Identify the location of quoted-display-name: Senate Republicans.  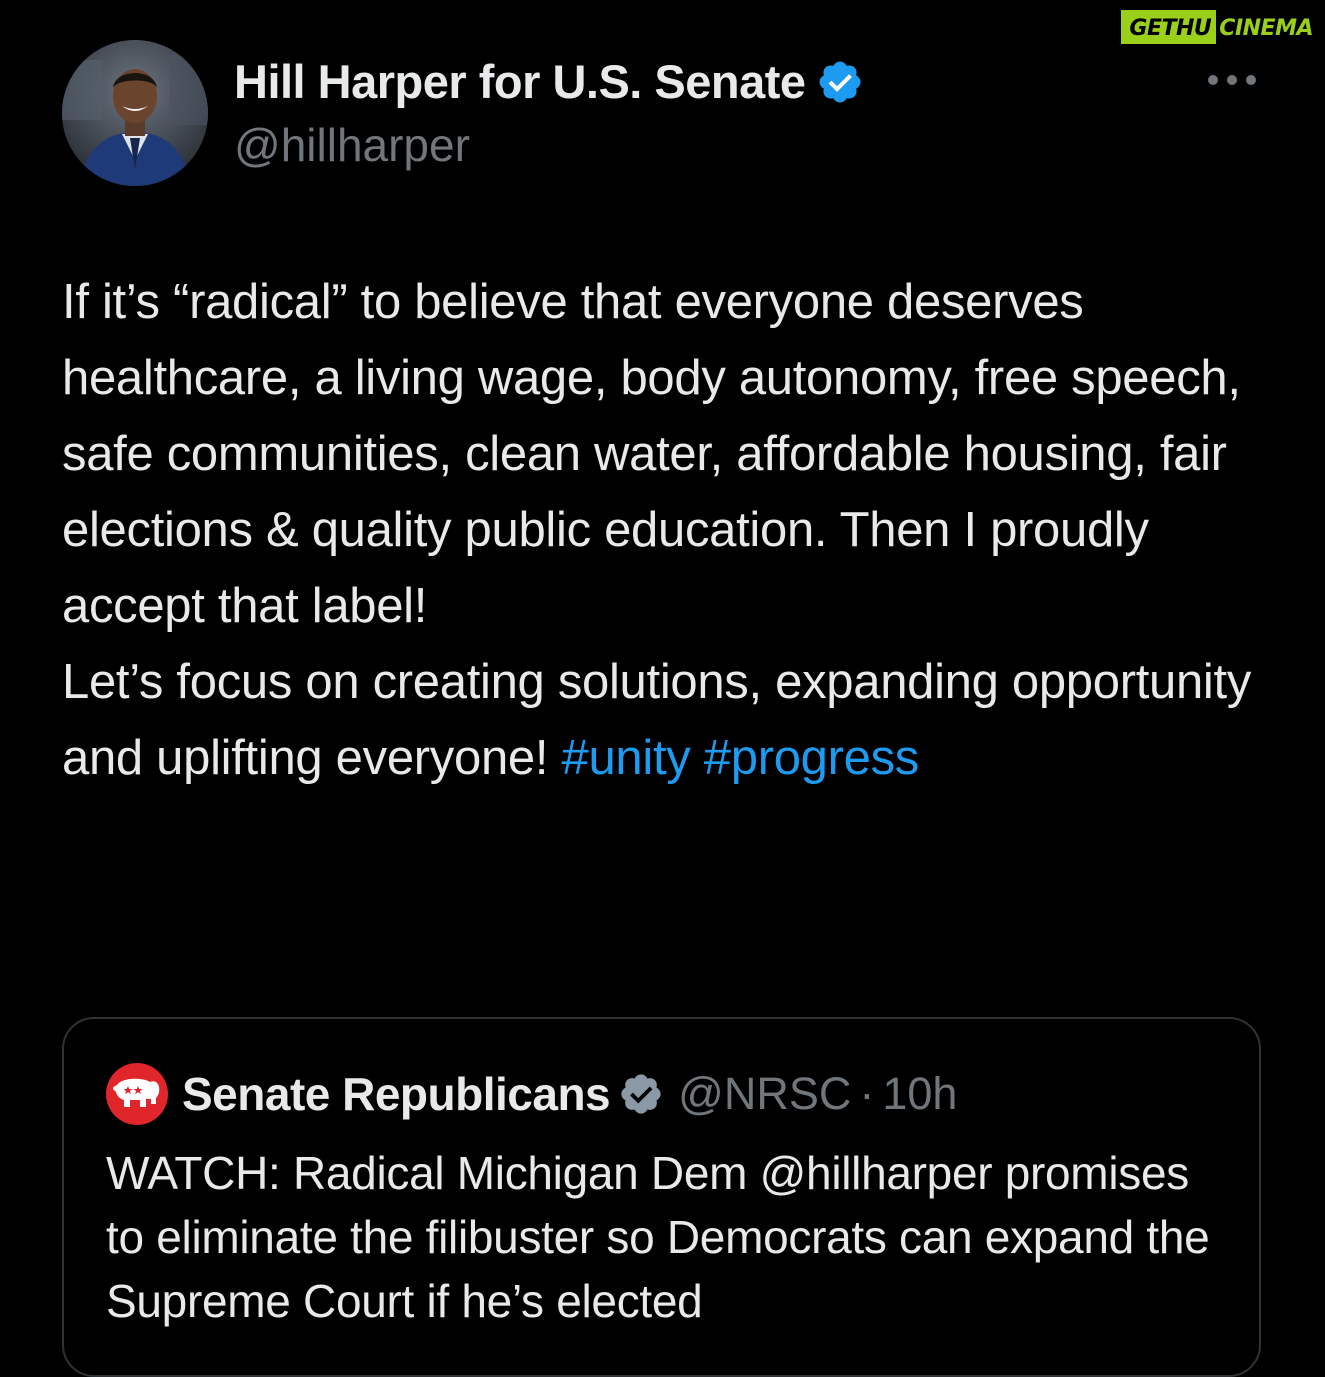
(396, 1094).